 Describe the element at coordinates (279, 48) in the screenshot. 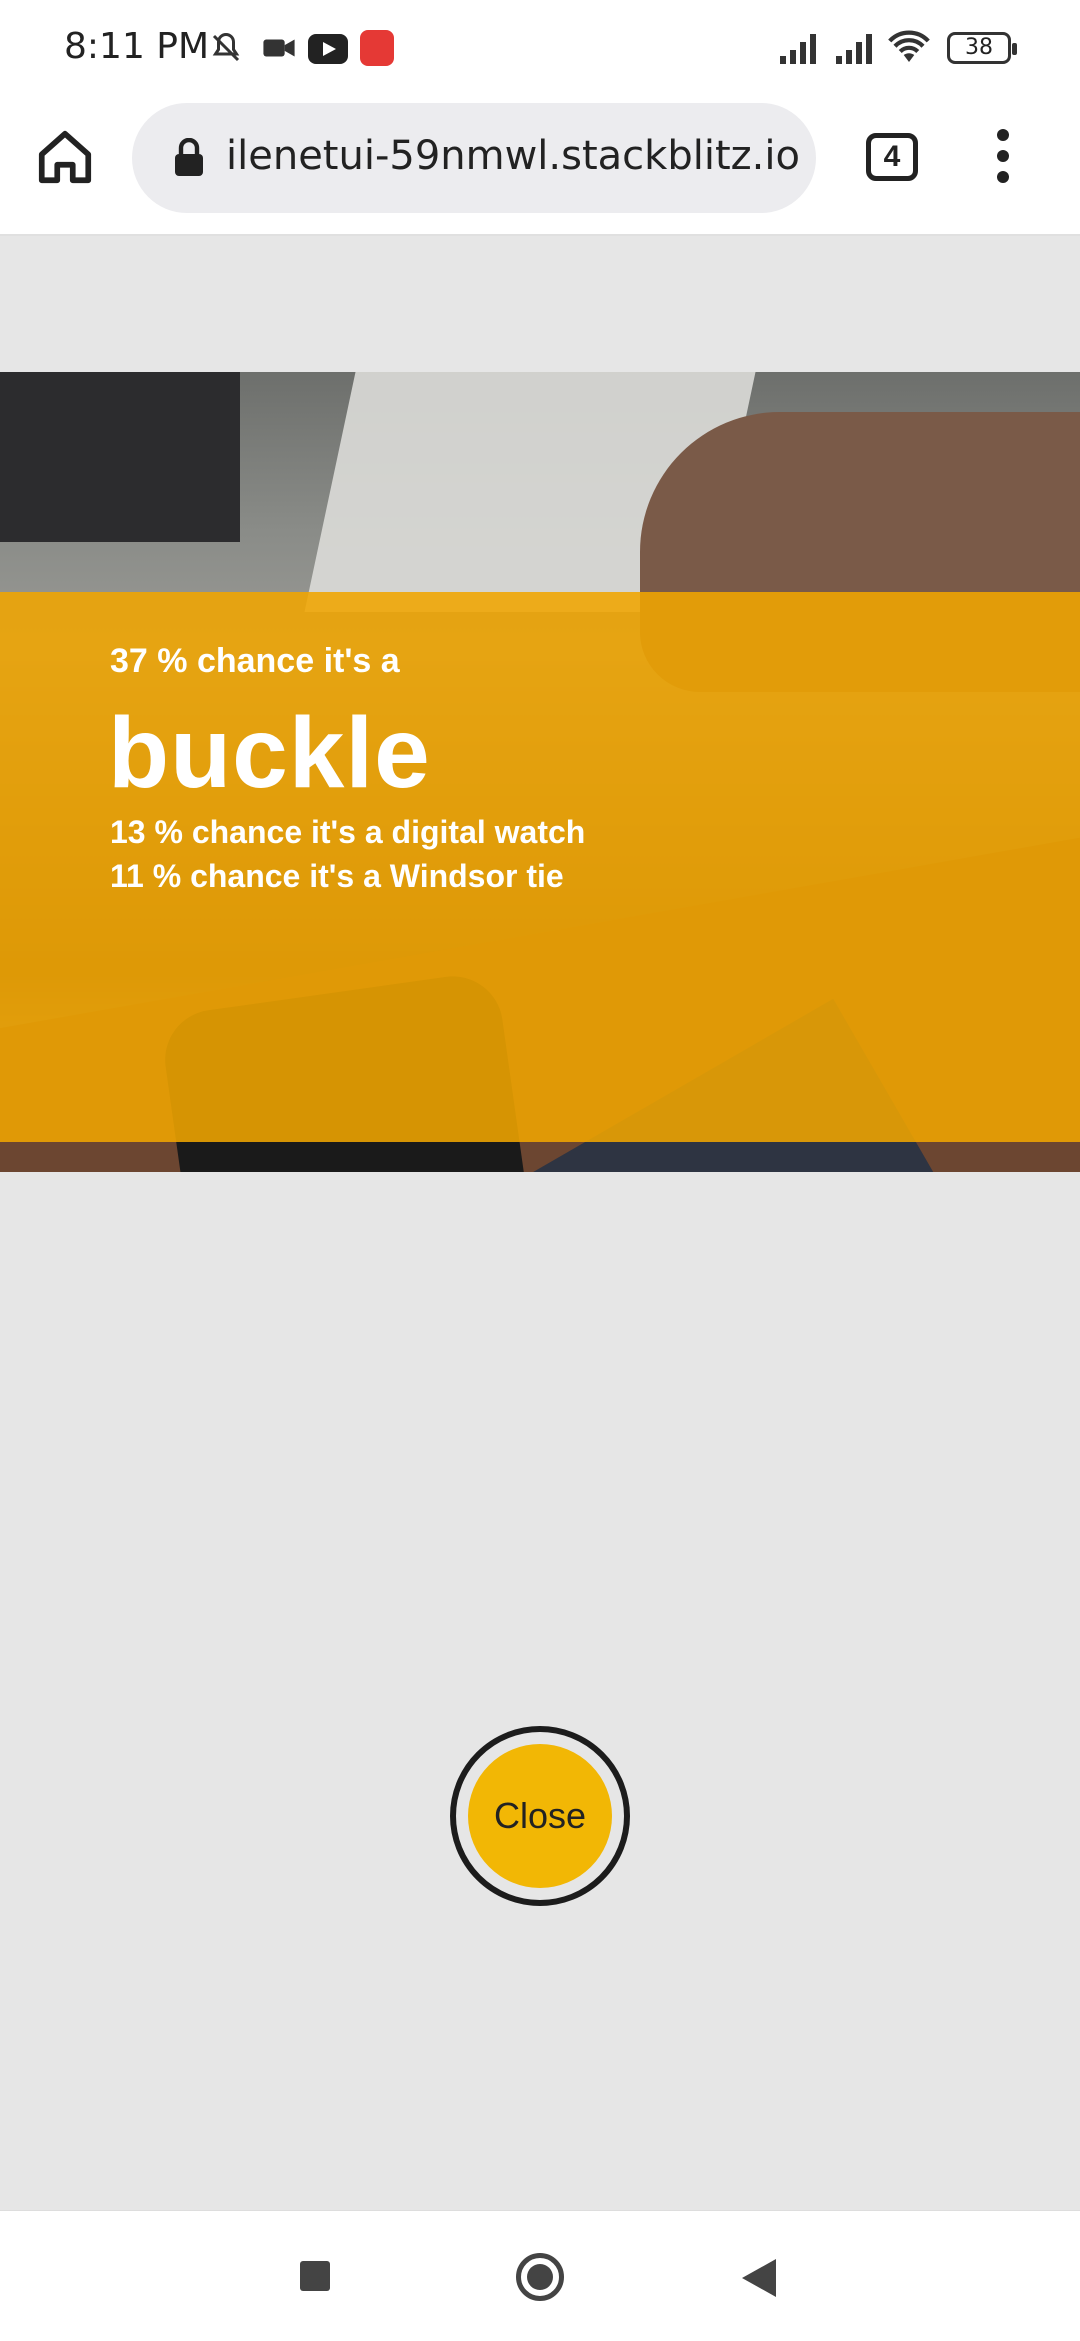

I see `video-camera-icon` at that location.